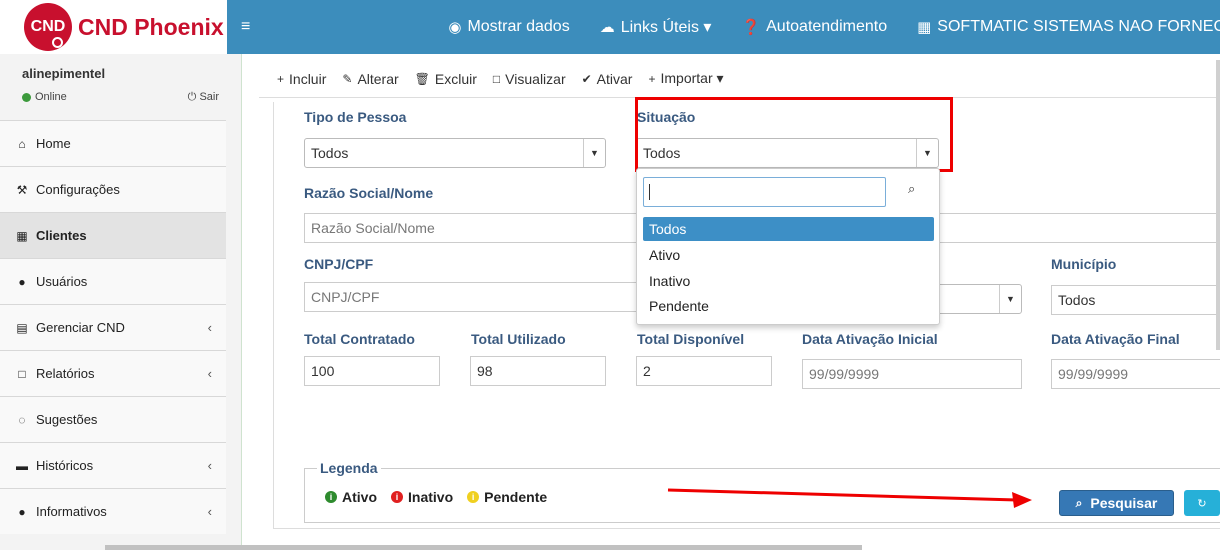 This screenshot has width=1220, height=550. Describe the element at coordinates (431, 497) in the screenshot. I see `legend-label: Inativo` at that location.